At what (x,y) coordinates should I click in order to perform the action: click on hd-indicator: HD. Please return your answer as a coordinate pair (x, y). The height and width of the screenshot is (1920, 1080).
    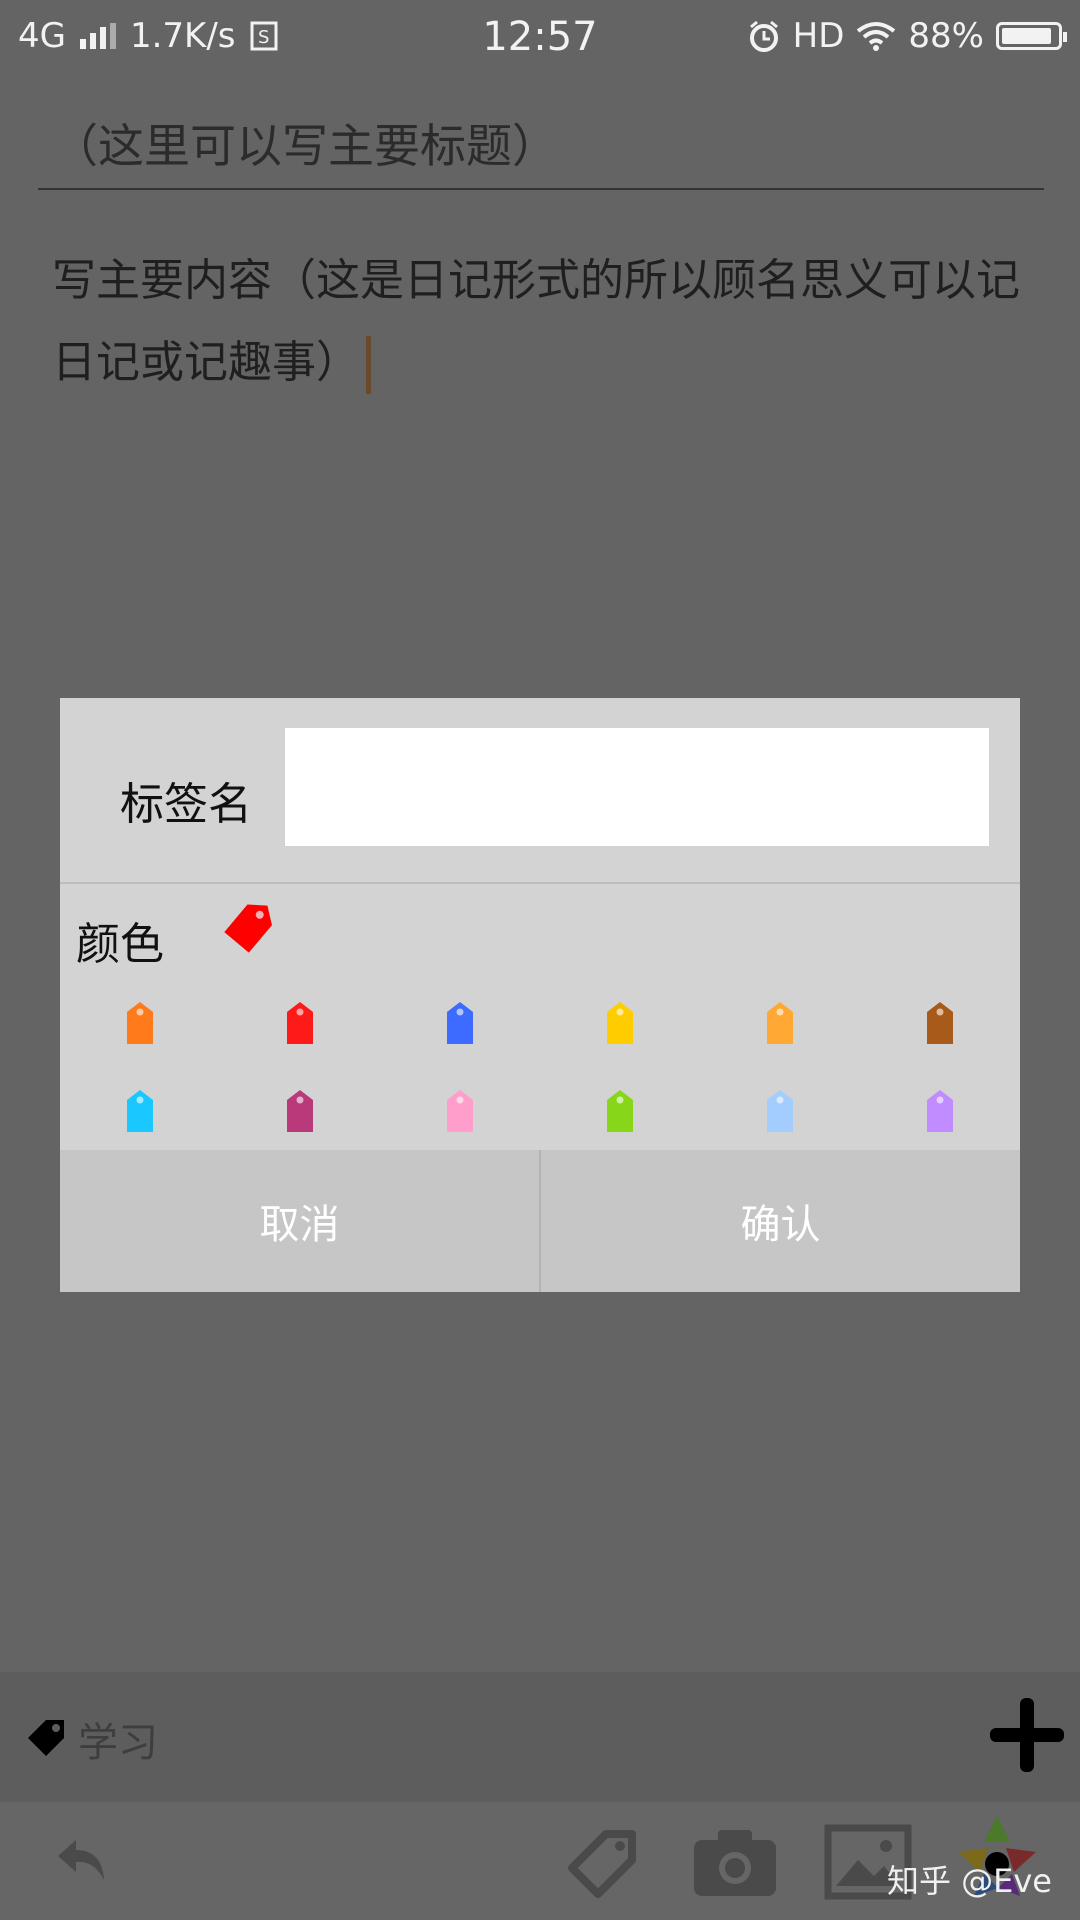
    Looking at the image, I should click on (818, 36).